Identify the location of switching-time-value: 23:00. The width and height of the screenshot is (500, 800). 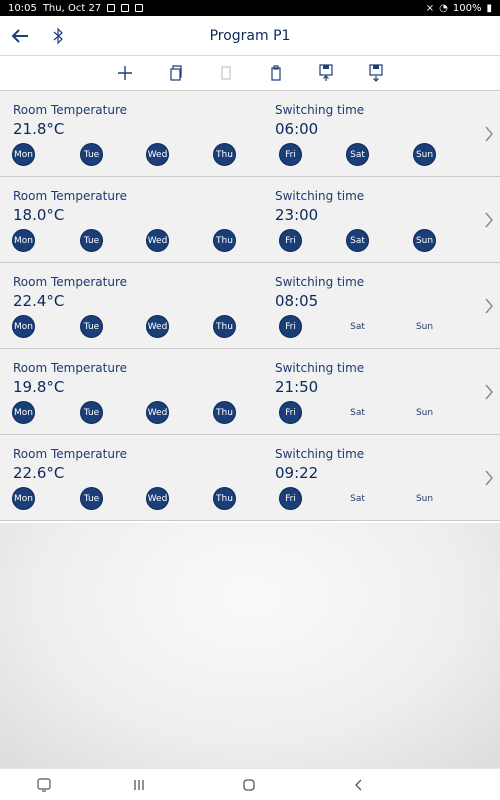
(297, 215).